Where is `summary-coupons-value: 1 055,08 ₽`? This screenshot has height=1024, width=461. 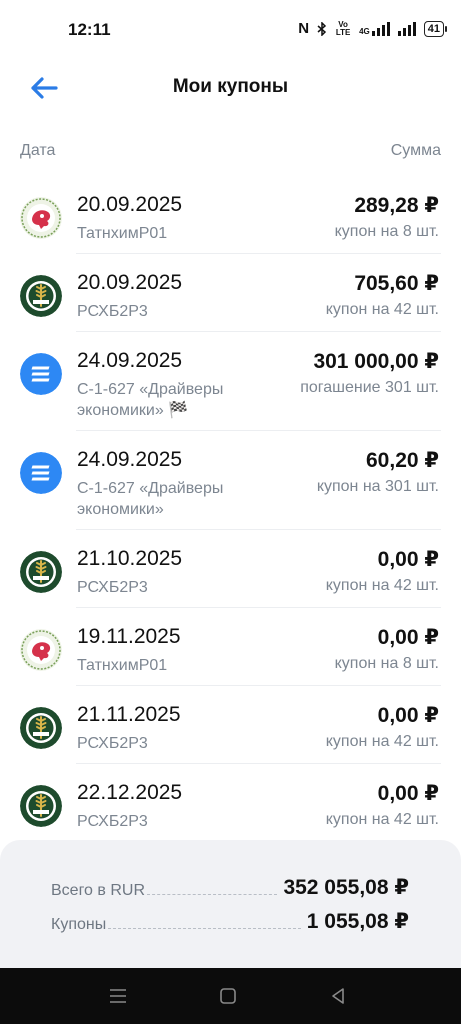 summary-coupons-value: 1 055,08 ₽ is located at coordinates (357, 921).